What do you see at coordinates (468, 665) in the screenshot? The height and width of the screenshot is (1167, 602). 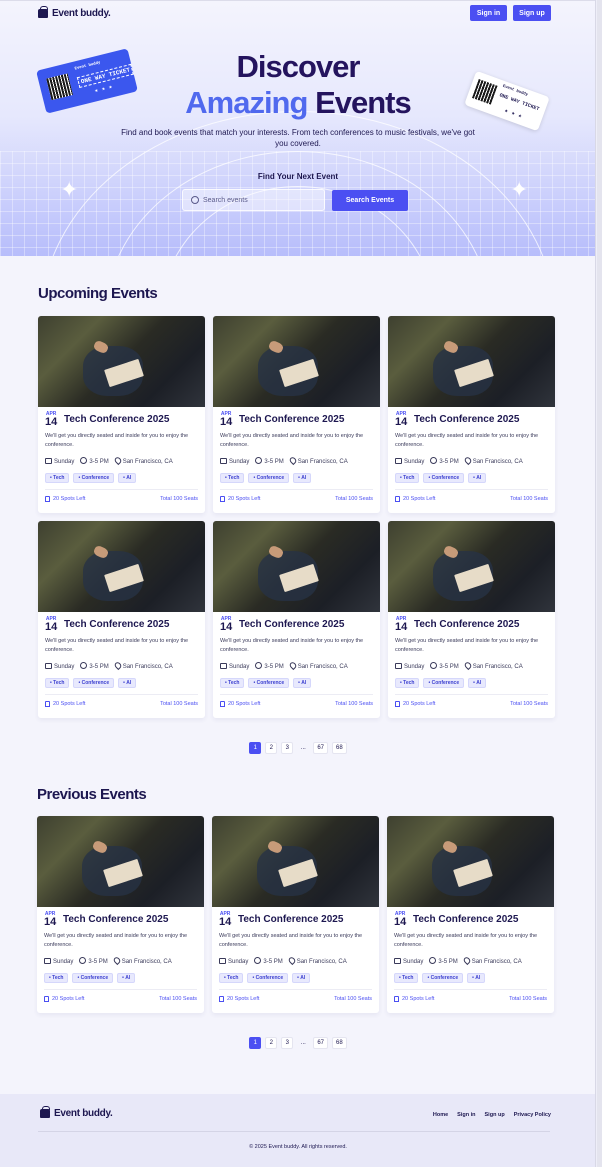 I see `location-pin-icon` at bounding box center [468, 665].